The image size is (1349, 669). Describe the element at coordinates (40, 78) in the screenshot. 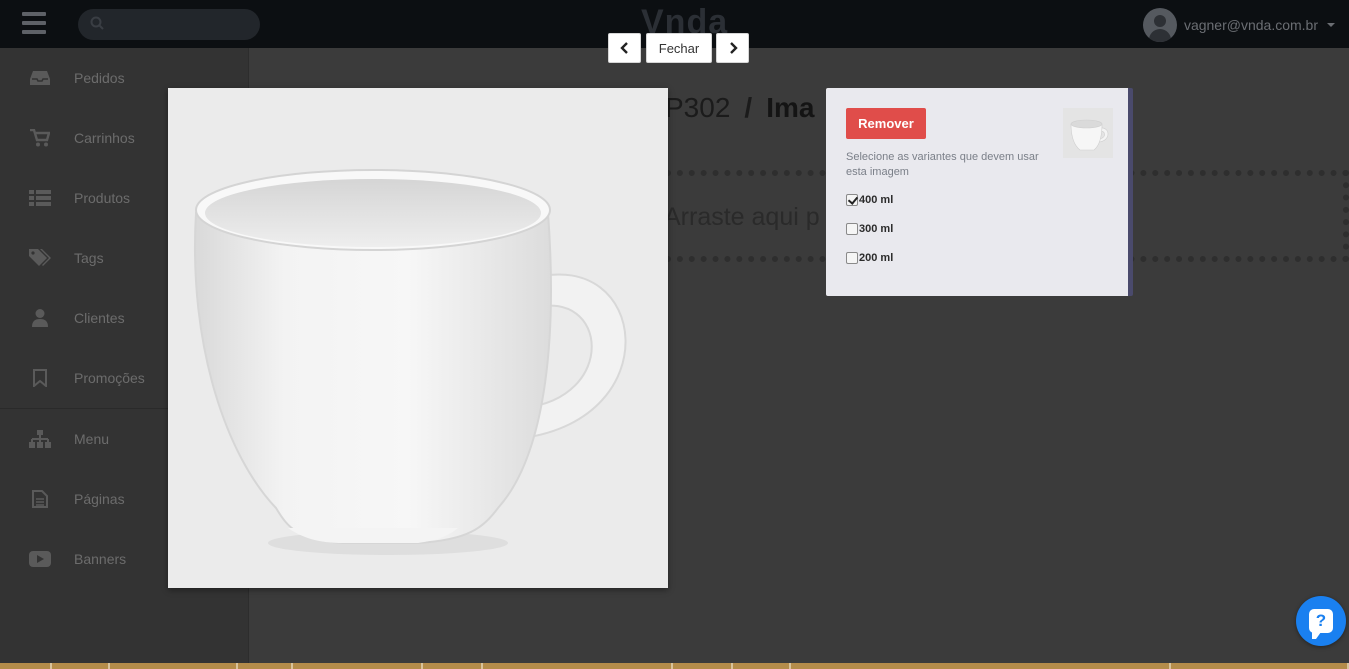

I see `inbox-icon` at that location.